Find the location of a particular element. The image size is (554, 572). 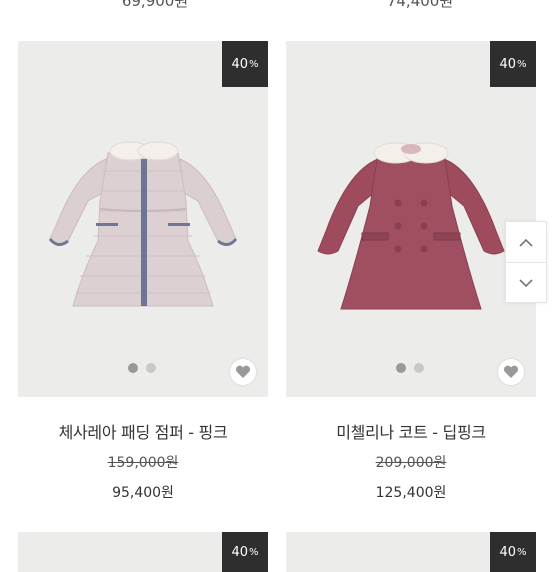

chevron-down-icon is located at coordinates (526, 282).